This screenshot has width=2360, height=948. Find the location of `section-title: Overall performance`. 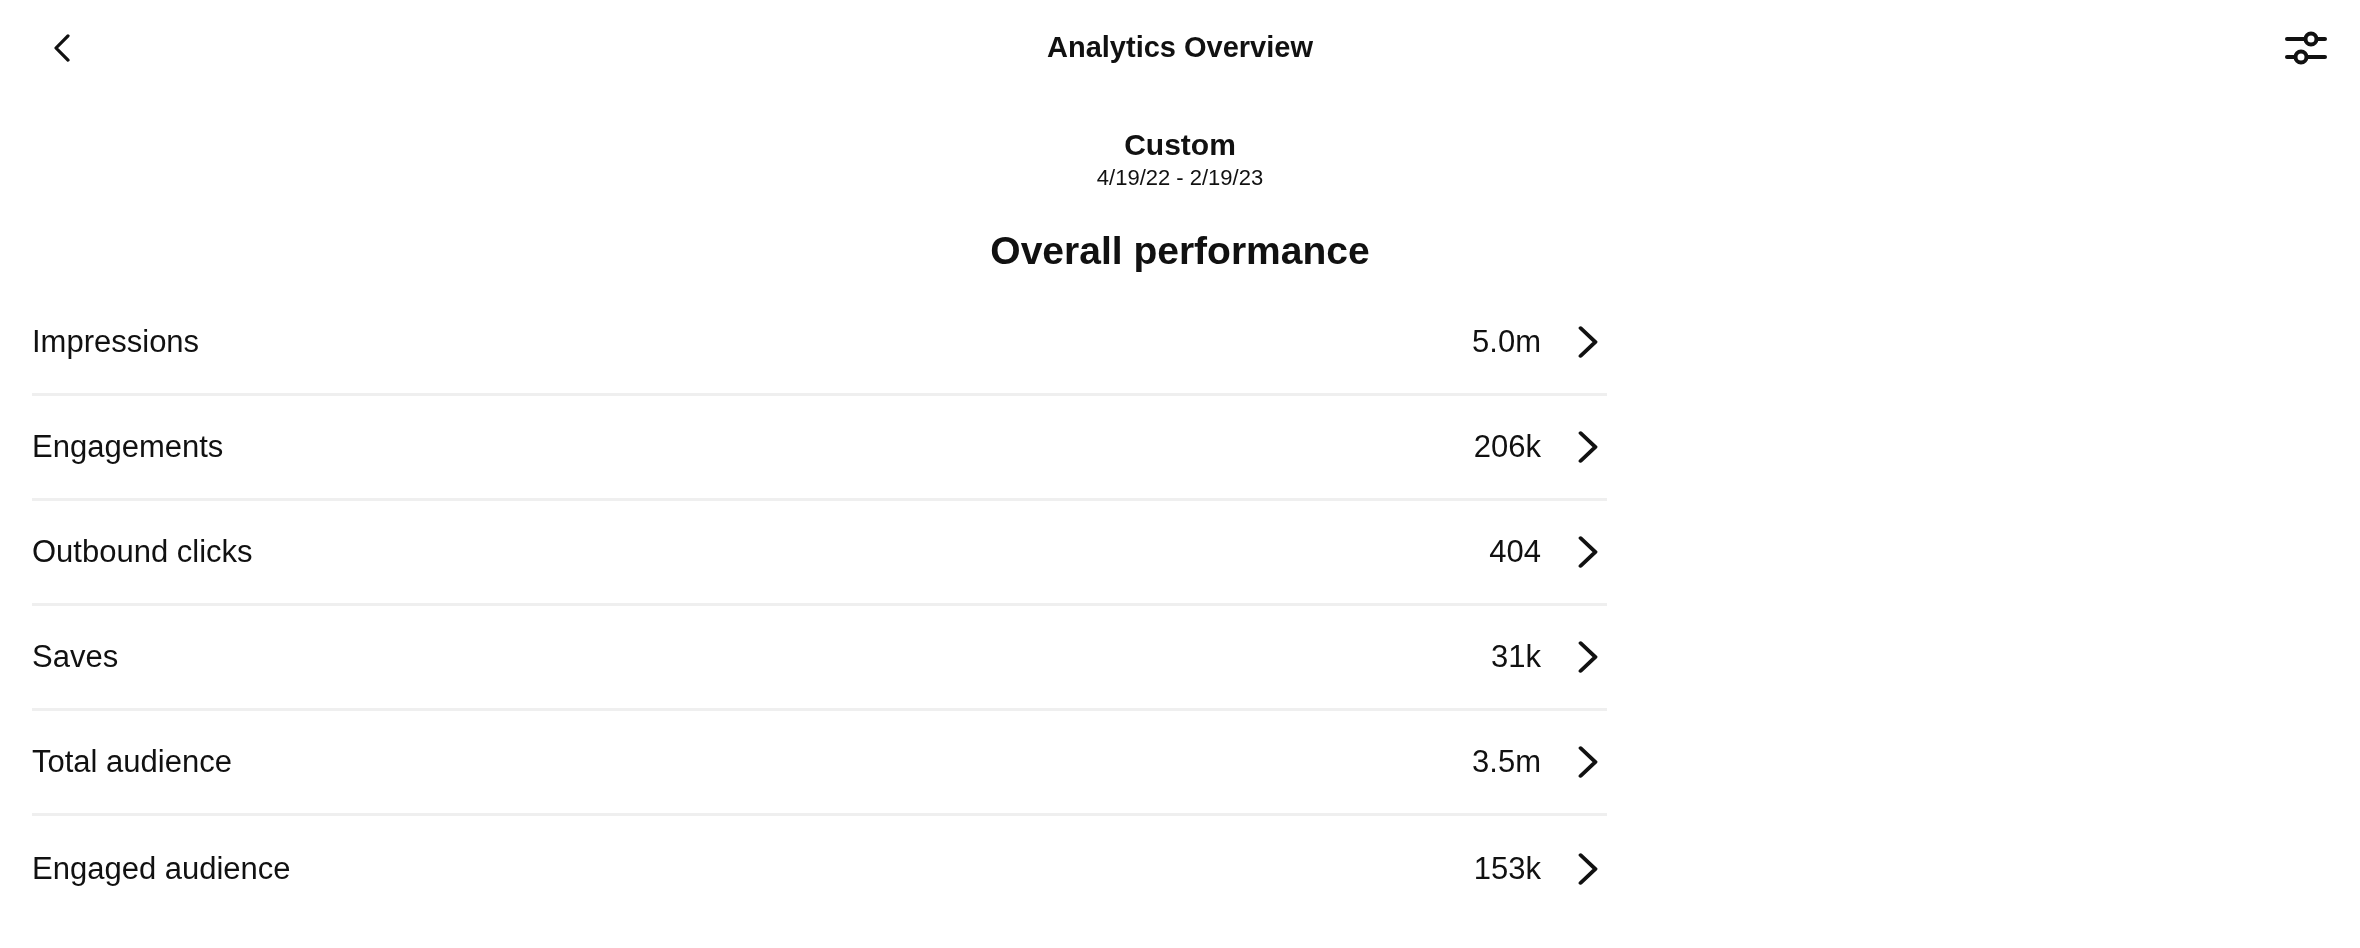

section-title: Overall performance is located at coordinates (1180, 251).